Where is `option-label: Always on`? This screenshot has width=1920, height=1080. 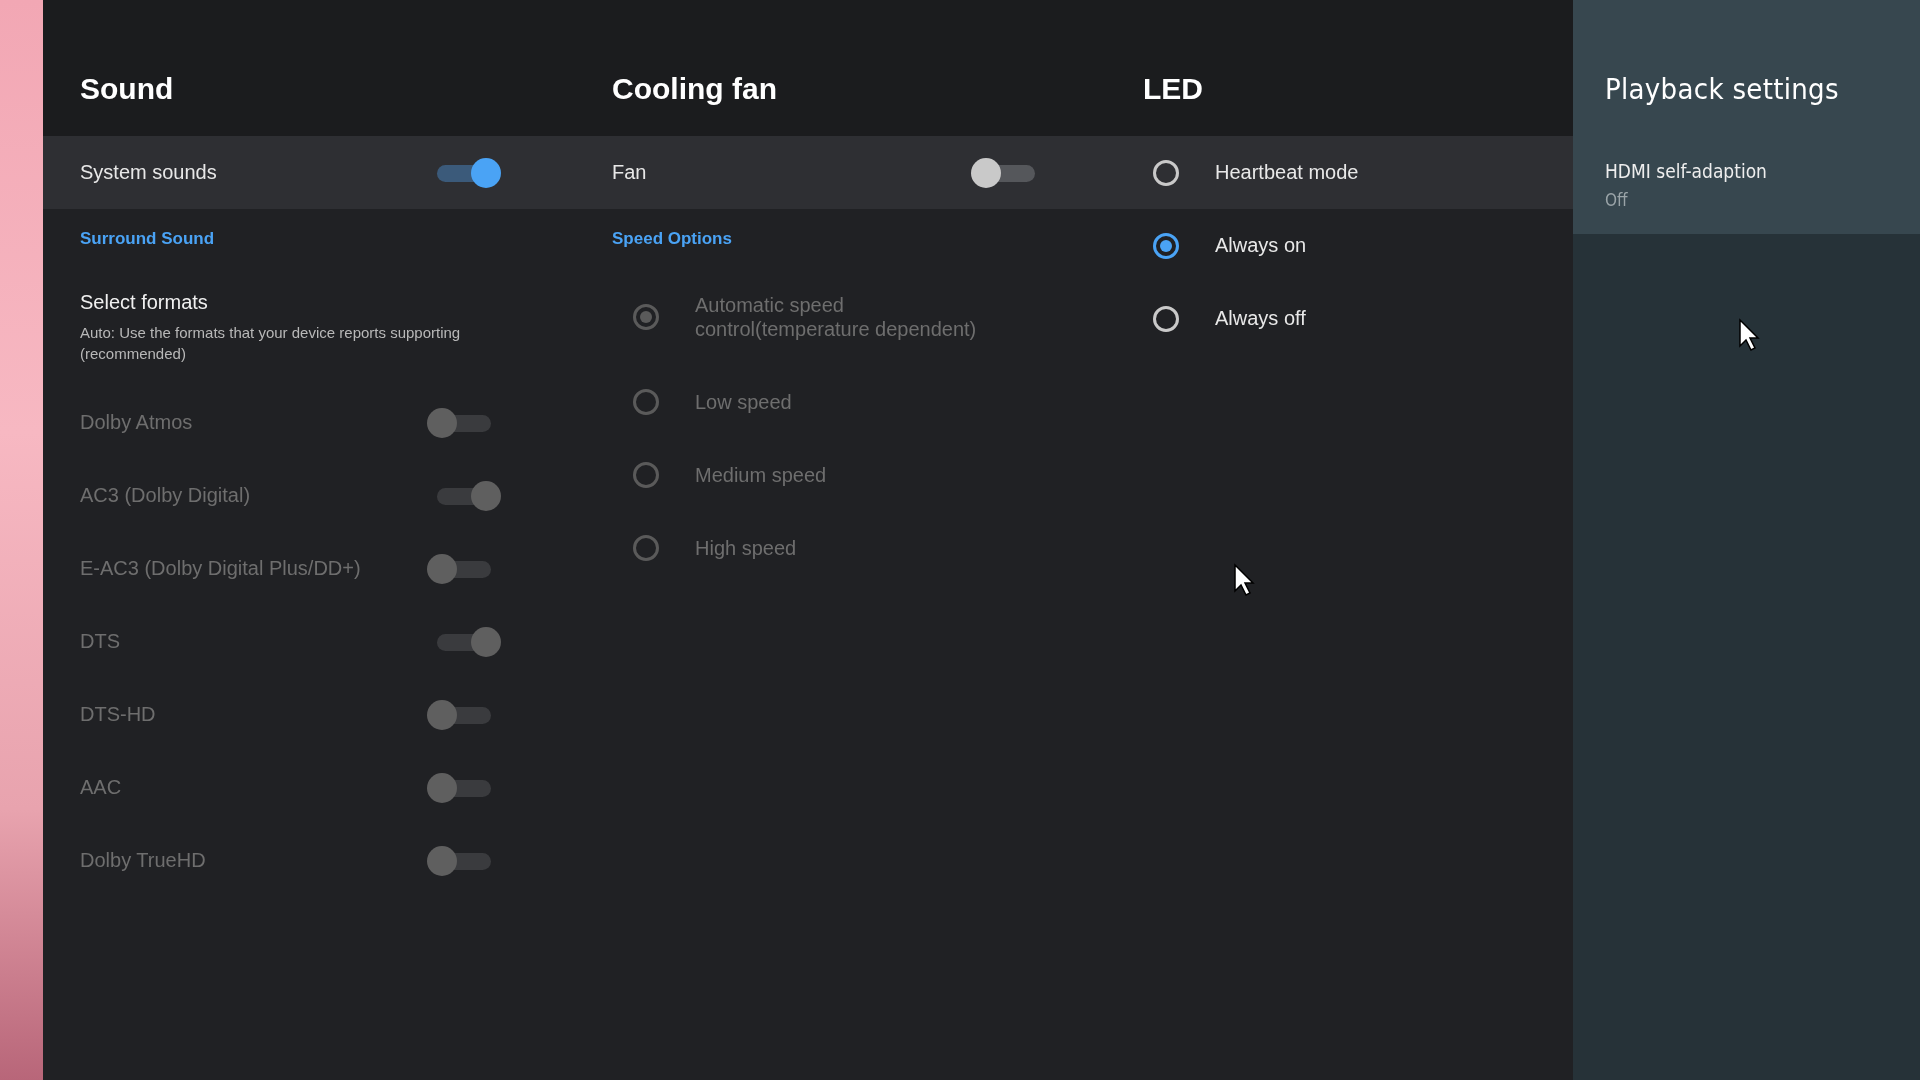 option-label: Always on is located at coordinates (1261, 245).